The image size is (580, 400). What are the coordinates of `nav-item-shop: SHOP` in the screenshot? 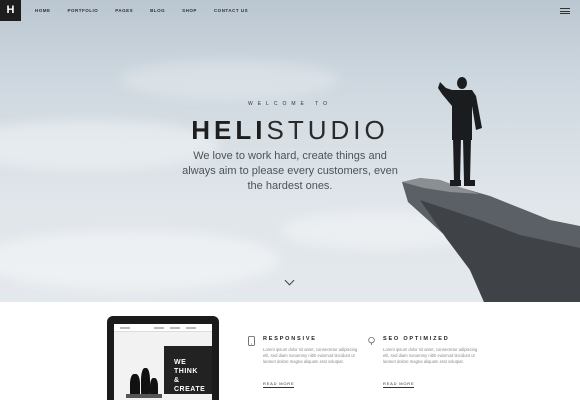 It's located at (189, 10).